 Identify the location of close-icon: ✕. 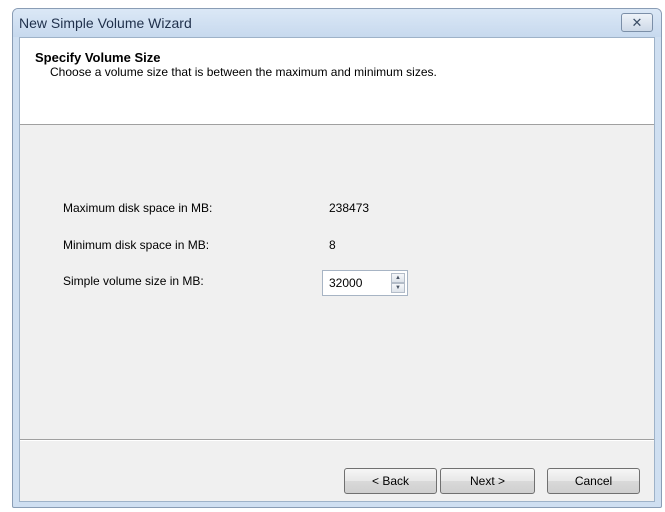
(637, 22).